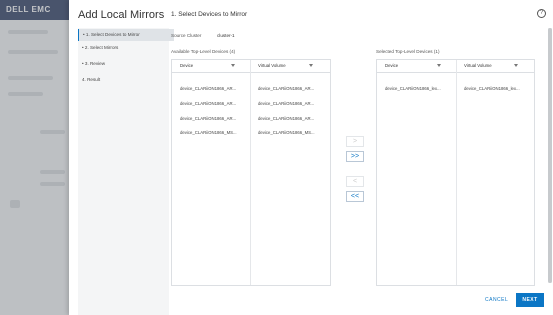  I want to click on help-icon: ?, so click(541, 13).